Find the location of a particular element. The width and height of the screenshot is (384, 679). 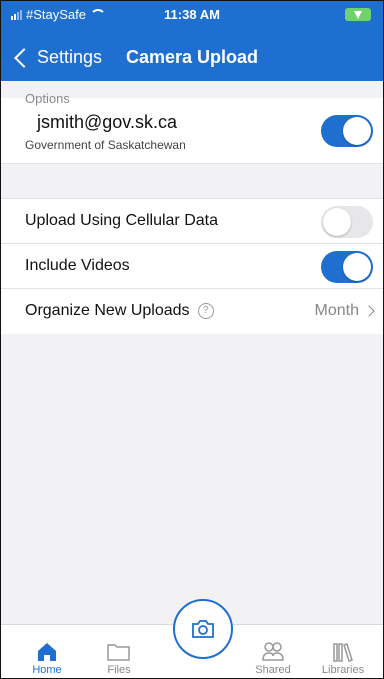

setting-label: Include Videos is located at coordinates (77, 265).